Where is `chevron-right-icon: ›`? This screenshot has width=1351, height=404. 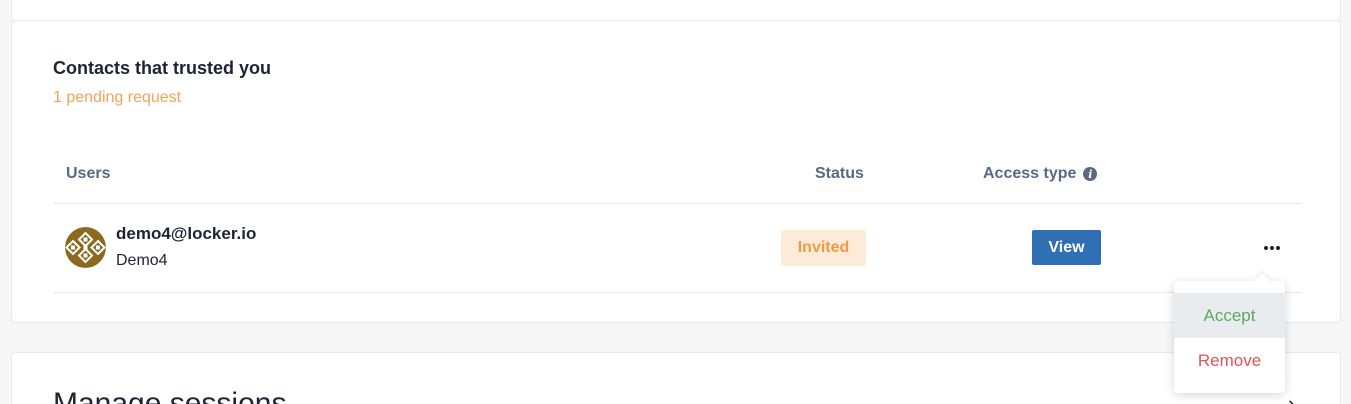
chevron-right-icon: › is located at coordinates (1291, 397).